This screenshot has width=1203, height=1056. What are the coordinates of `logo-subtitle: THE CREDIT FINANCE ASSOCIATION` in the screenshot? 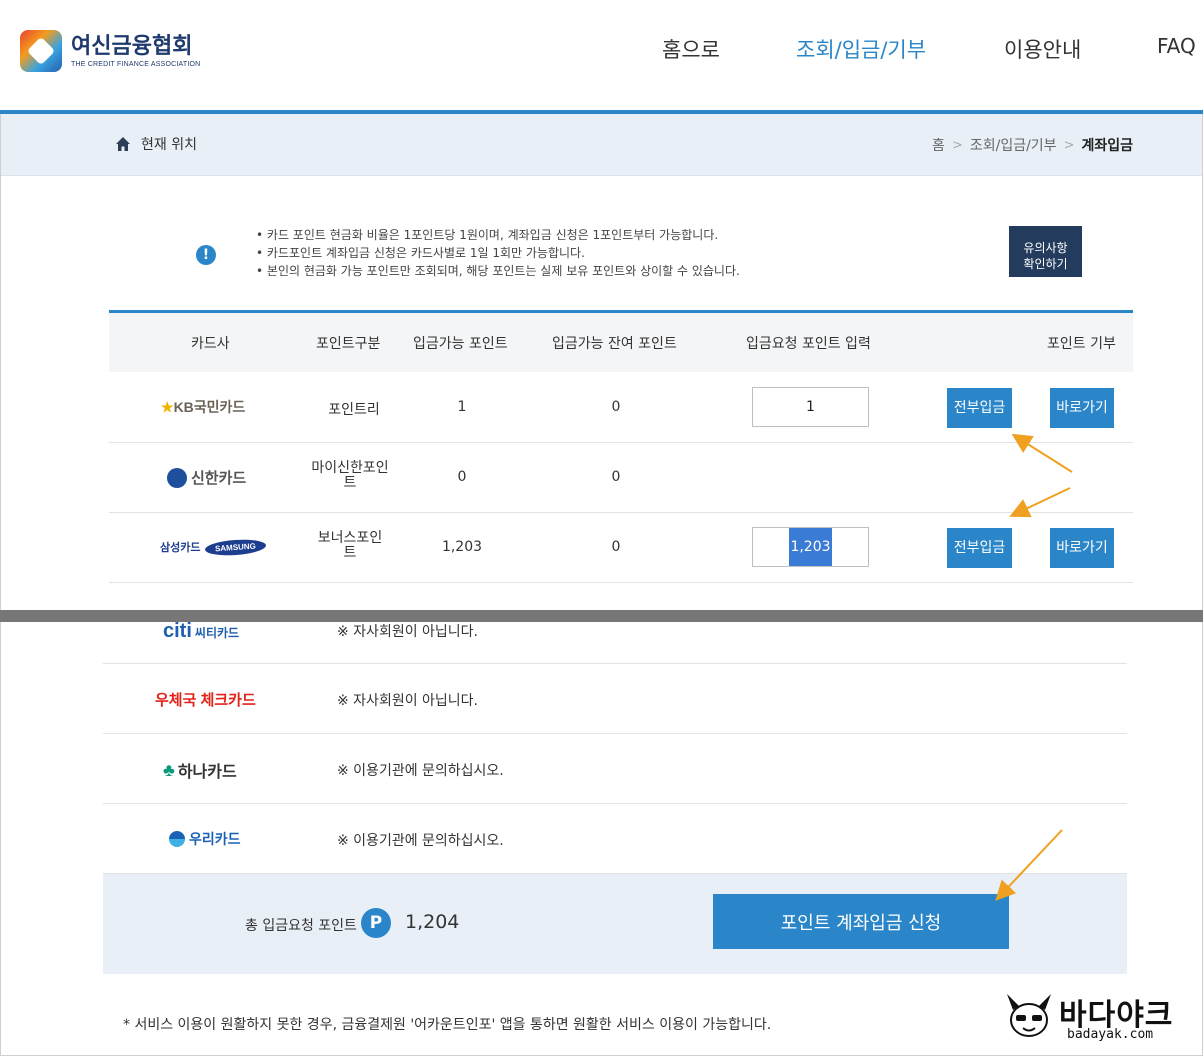 It's located at (136, 64).